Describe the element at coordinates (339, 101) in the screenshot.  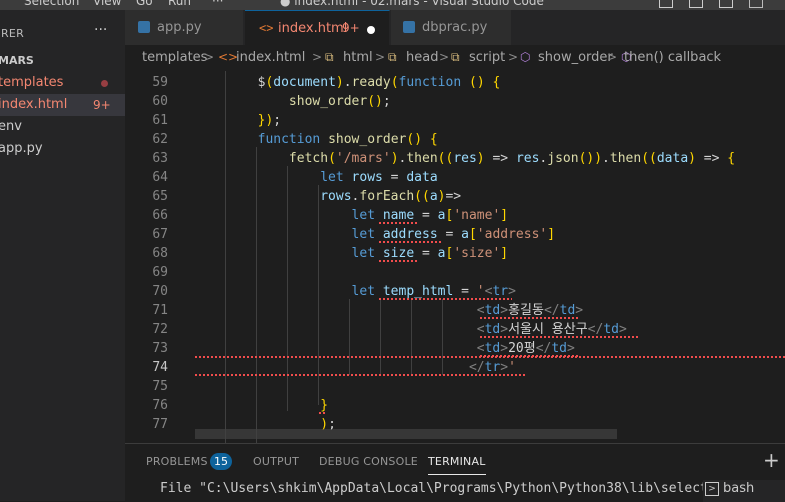
I see `code-line: show_order();` at that location.